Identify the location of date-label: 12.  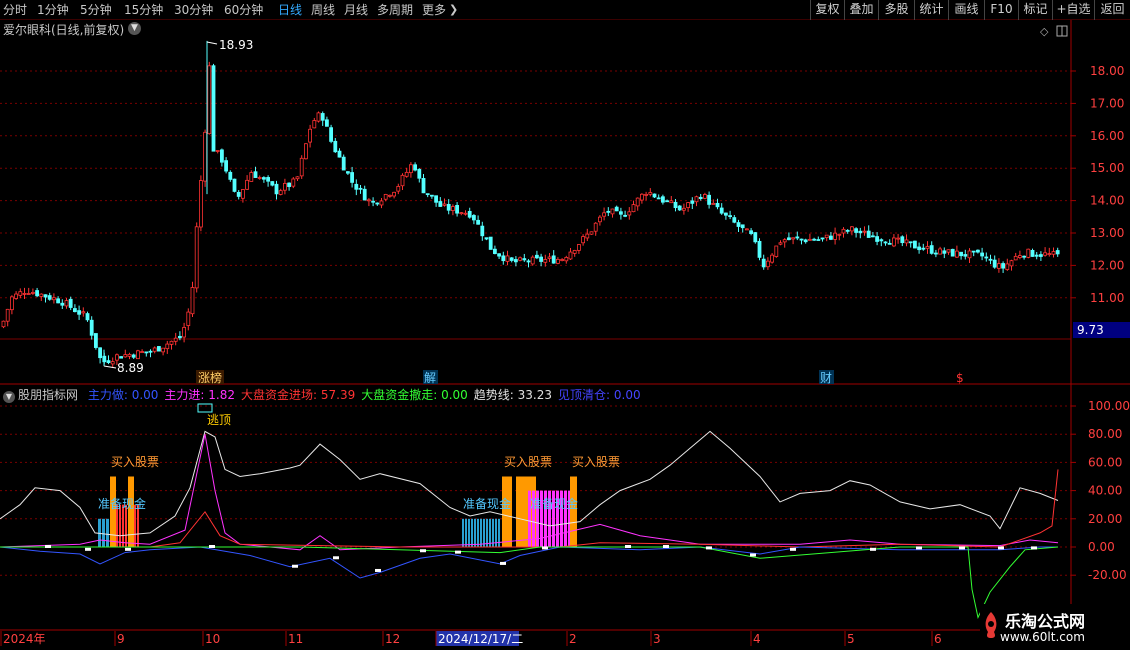
(392, 639).